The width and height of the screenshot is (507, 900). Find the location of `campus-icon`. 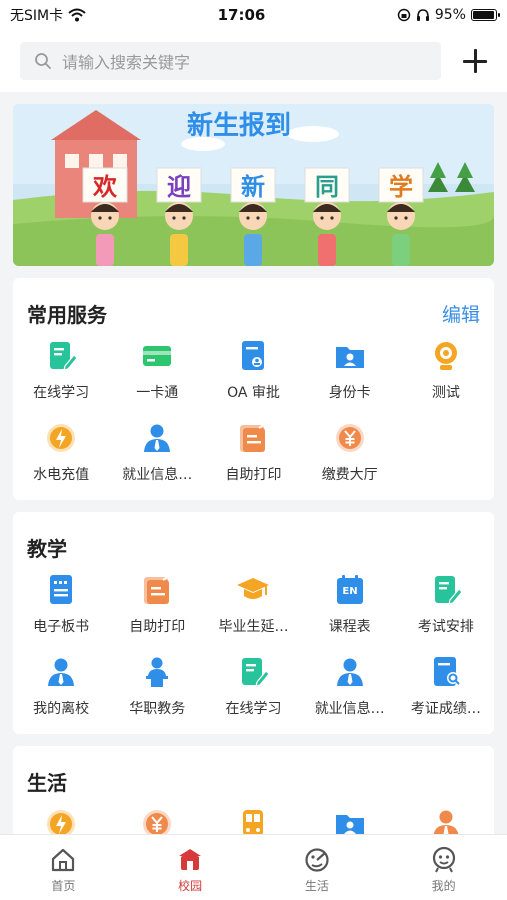

campus-icon is located at coordinates (190, 859).